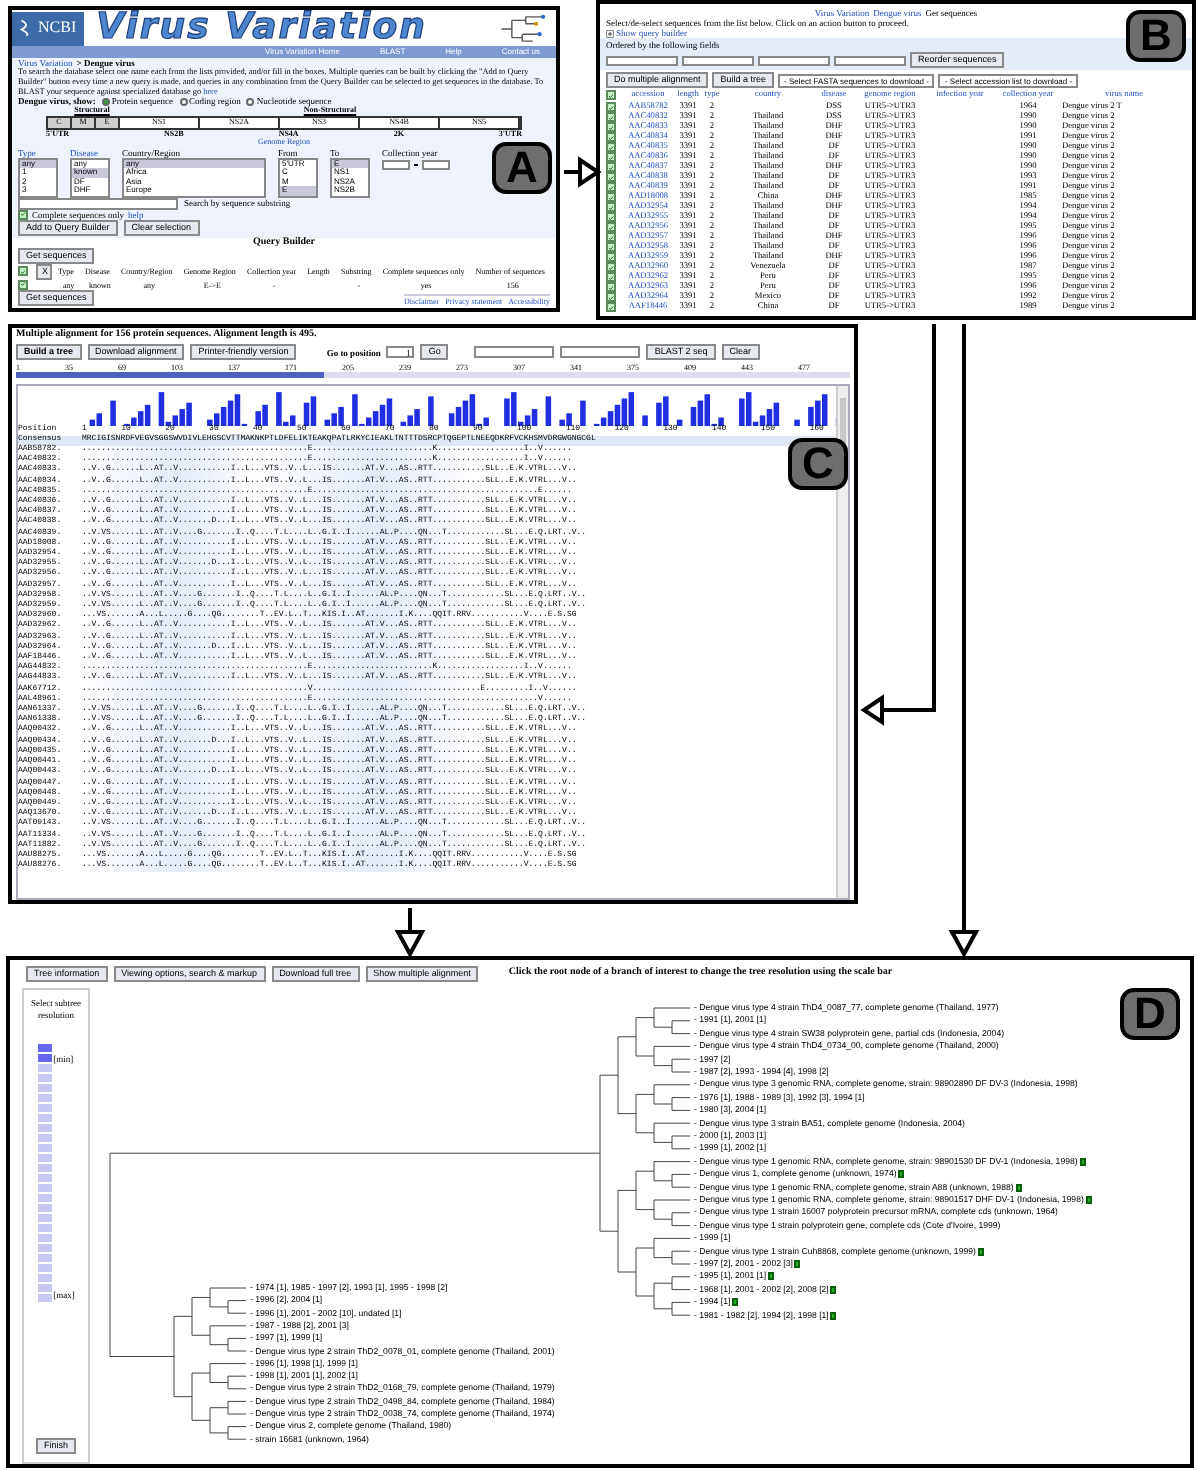 The height and width of the screenshot is (1476, 1200). Describe the element at coordinates (44, 1174) in the screenshot. I see `resolution-scale` at that location.